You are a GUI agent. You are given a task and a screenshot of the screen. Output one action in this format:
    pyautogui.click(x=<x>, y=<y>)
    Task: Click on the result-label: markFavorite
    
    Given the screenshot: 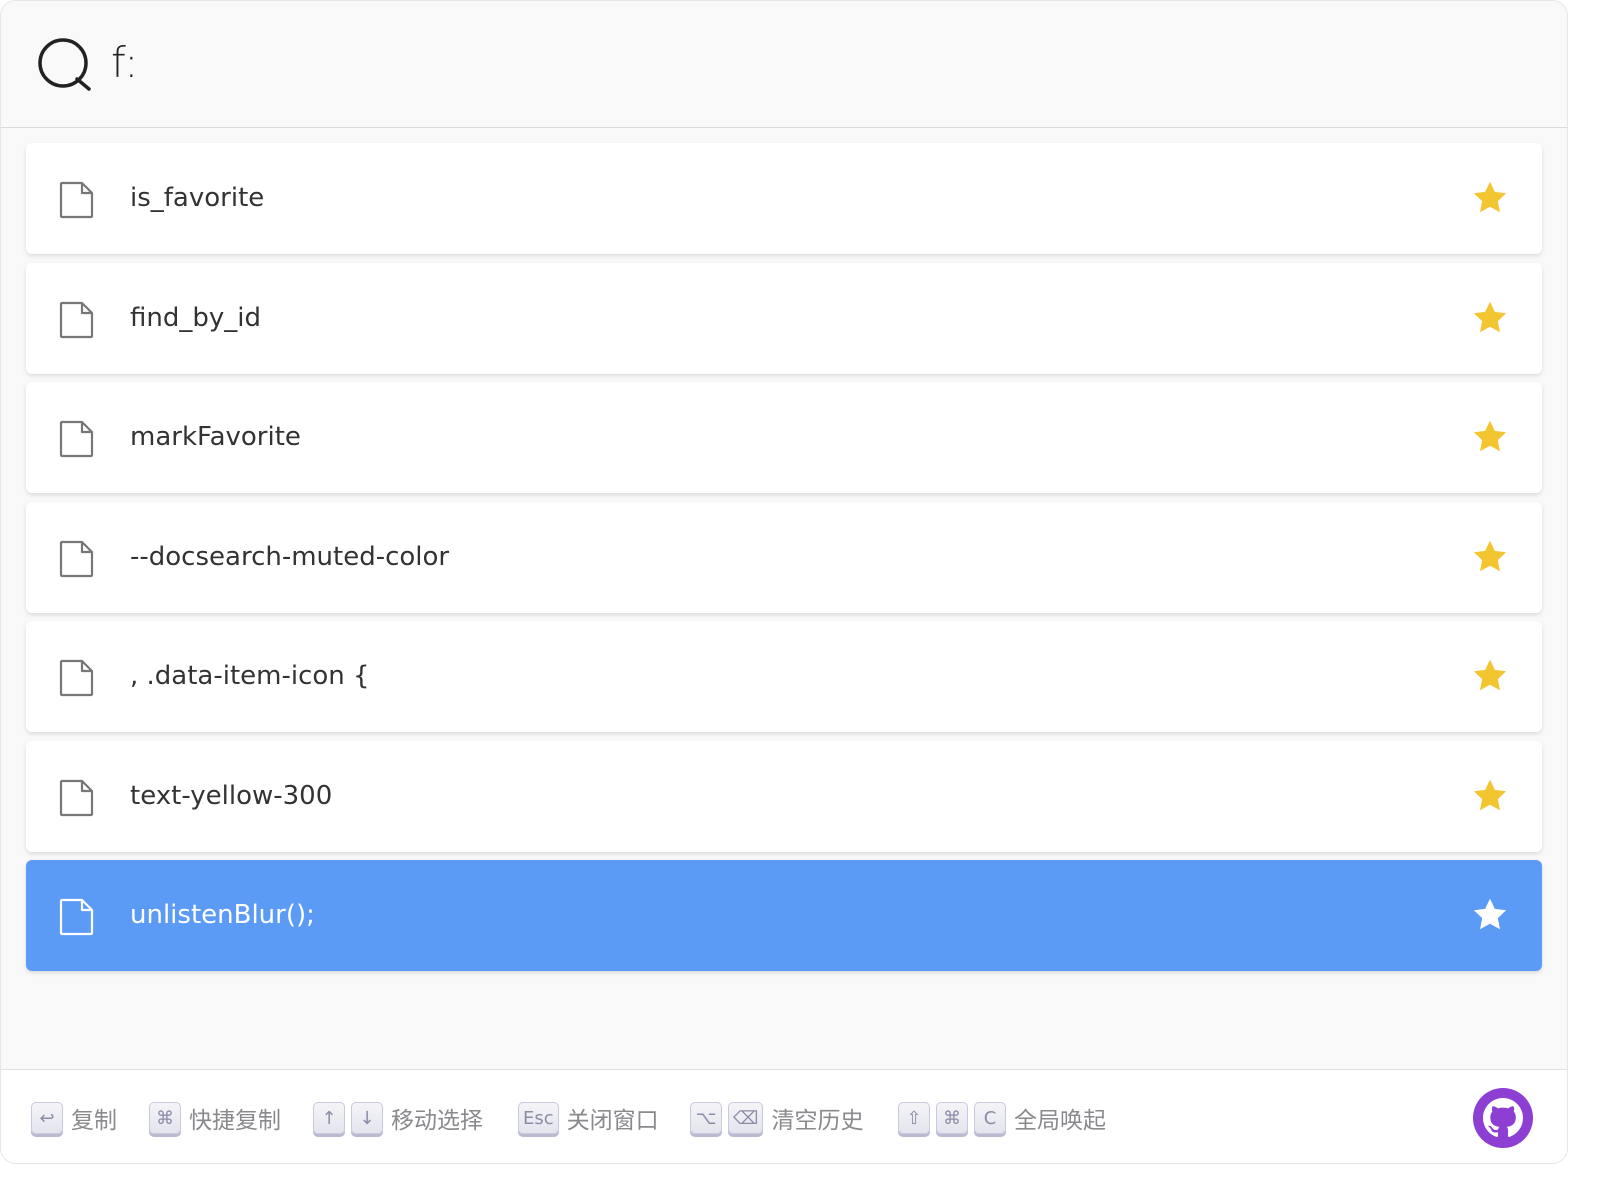 What is the action you would take?
    pyautogui.click(x=215, y=437)
    